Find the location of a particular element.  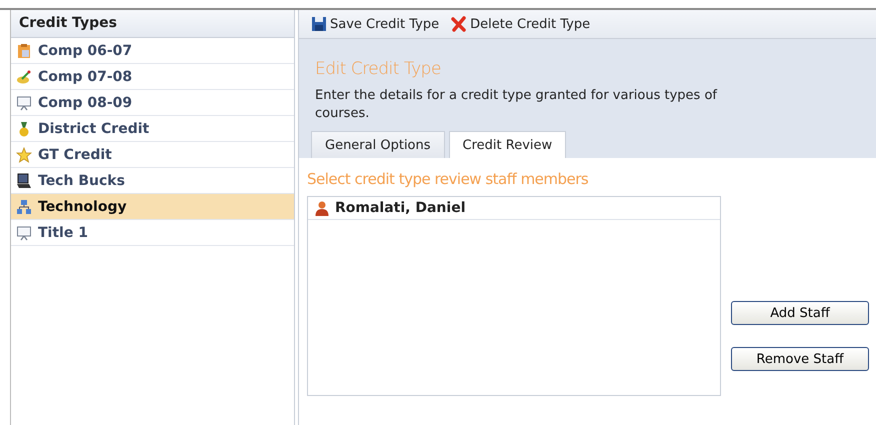

credit-type-label: Title 1 is located at coordinates (63, 232).